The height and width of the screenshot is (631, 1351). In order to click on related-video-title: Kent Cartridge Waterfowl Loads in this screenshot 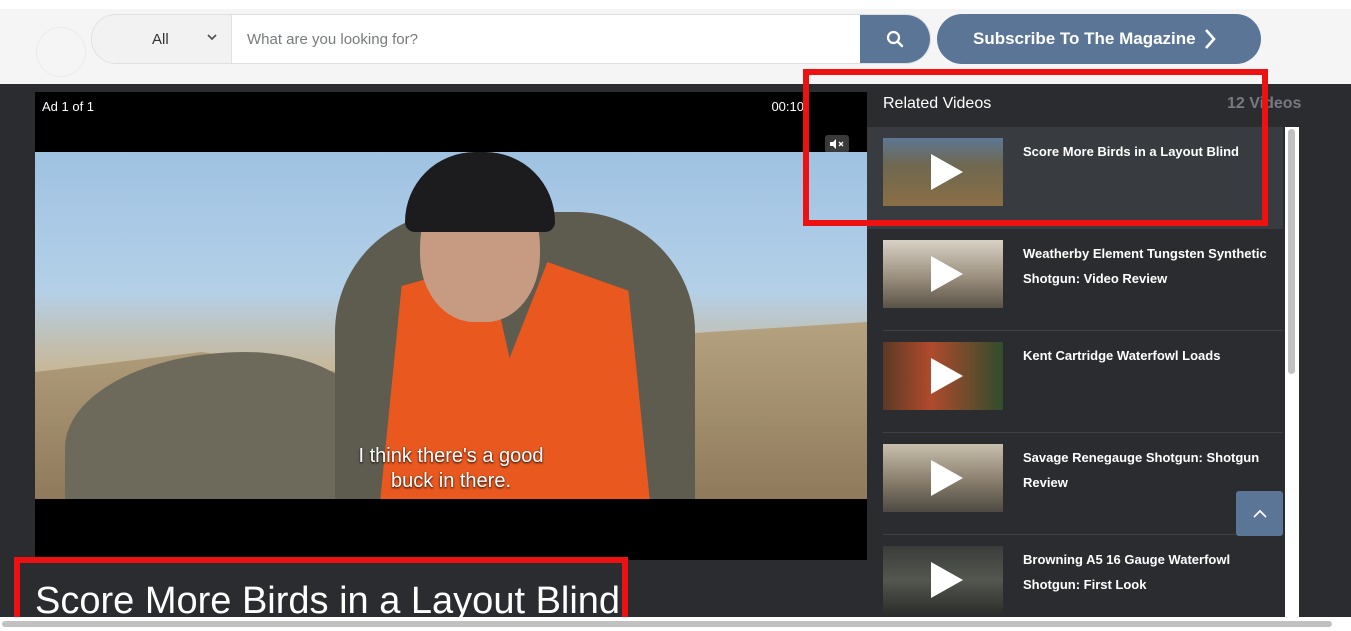, I will do `click(1122, 355)`.